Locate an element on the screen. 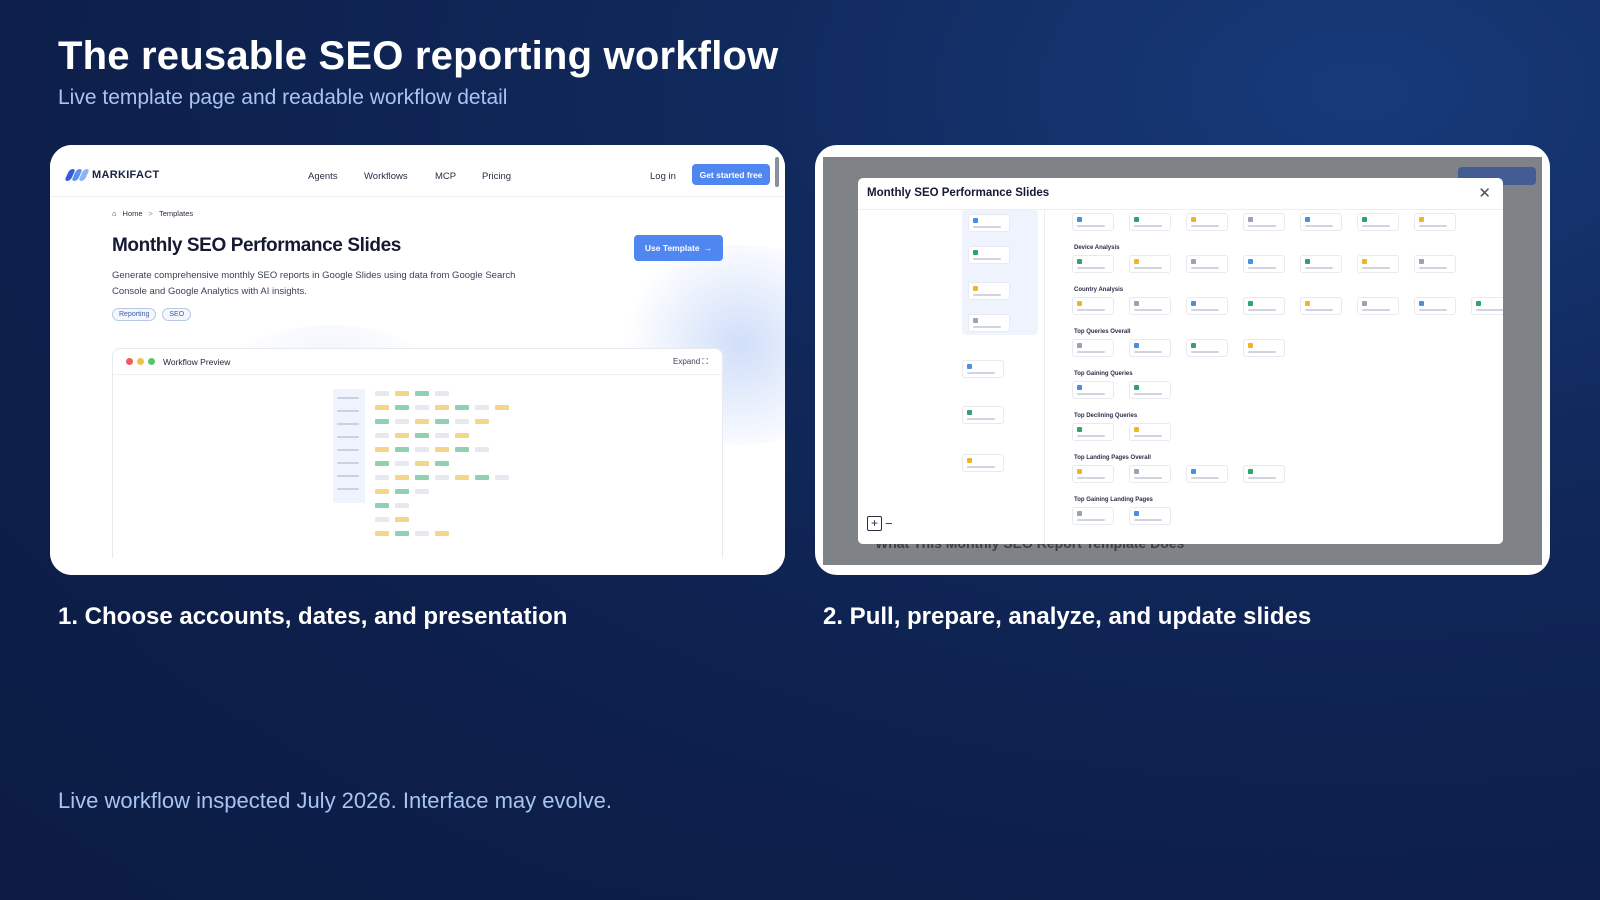 The image size is (1600, 900). breadcrumb-home: Home is located at coordinates (133, 213).